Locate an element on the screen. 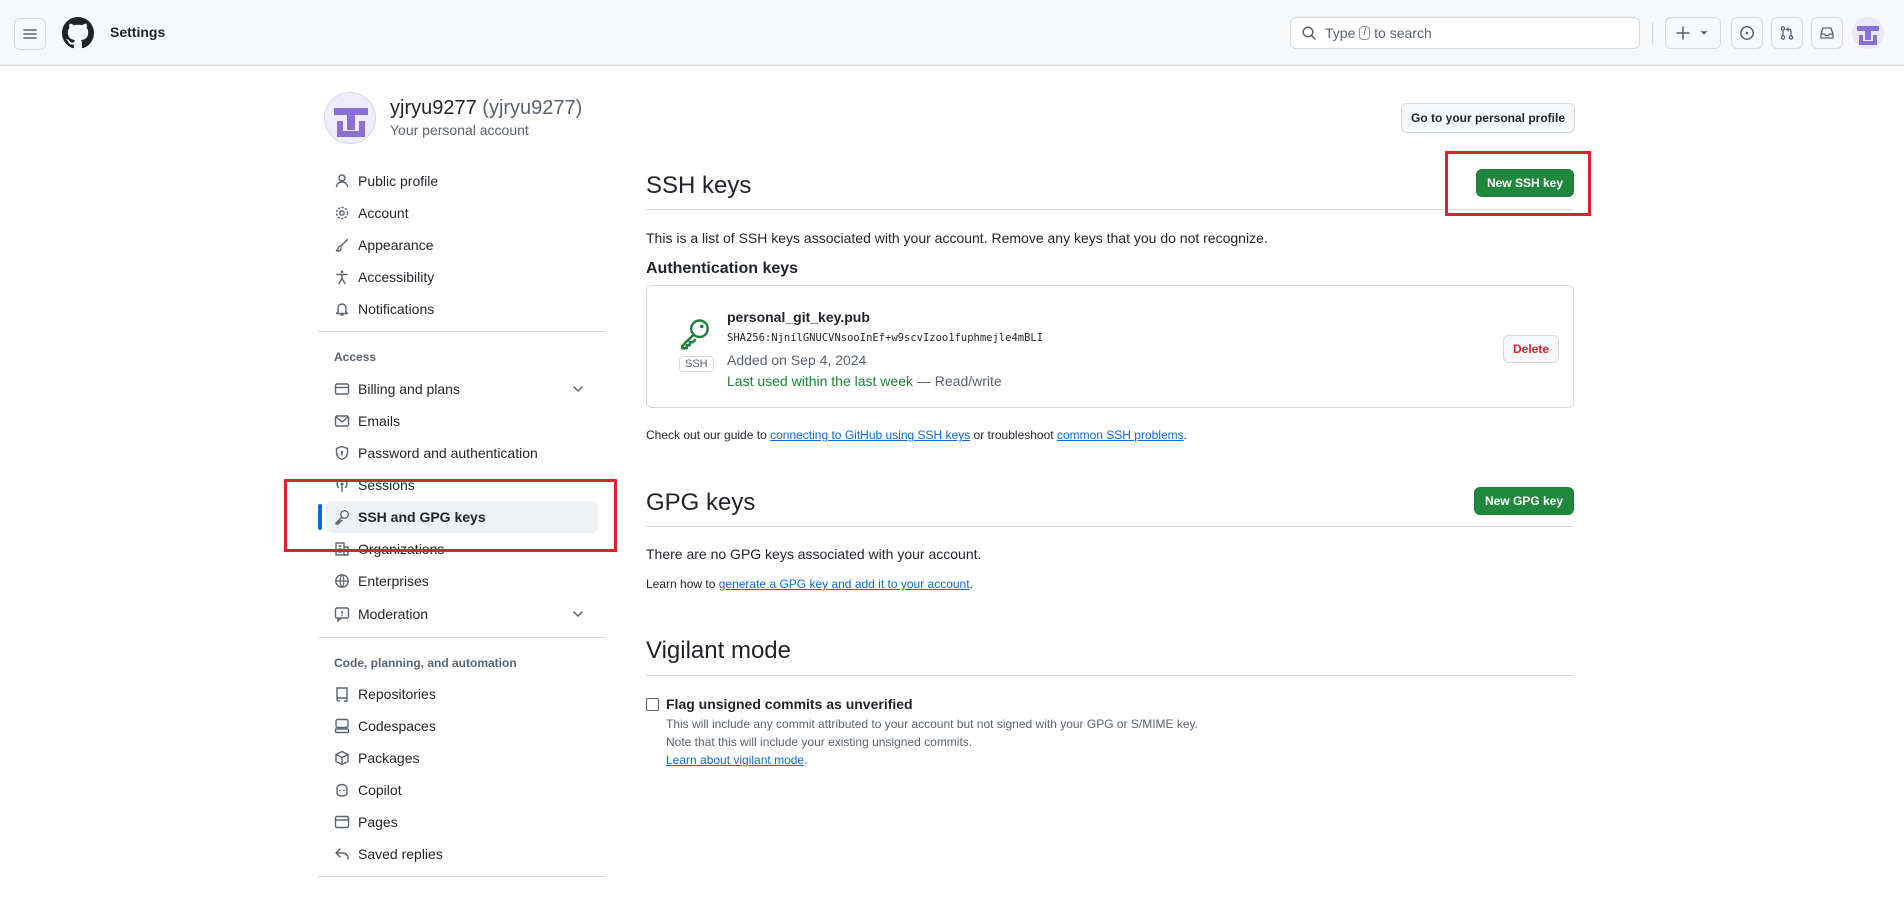 This screenshot has width=1904, height=898. reply-icon is located at coordinates (342, 854).